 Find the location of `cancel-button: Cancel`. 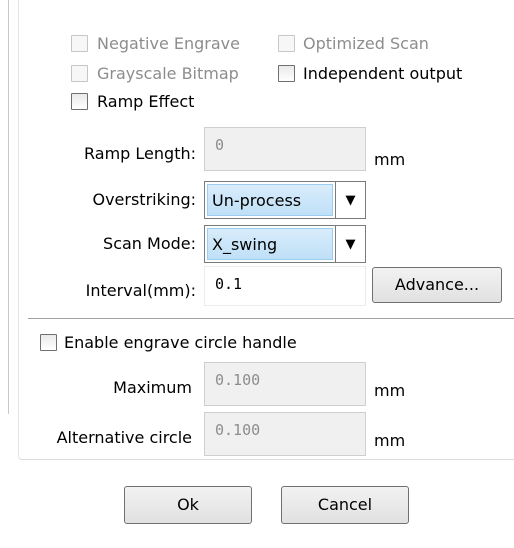

cancel-button: Cancel is located at coordinates (345, 505).